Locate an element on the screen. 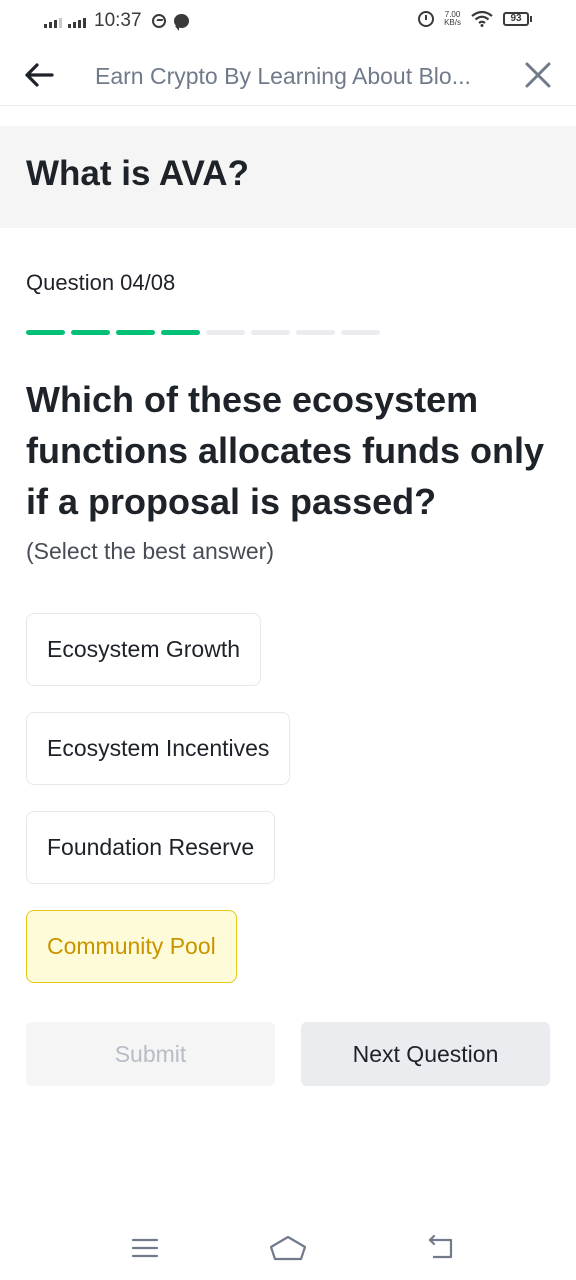  system-nav-bar is located at coordinates (288, 1250).